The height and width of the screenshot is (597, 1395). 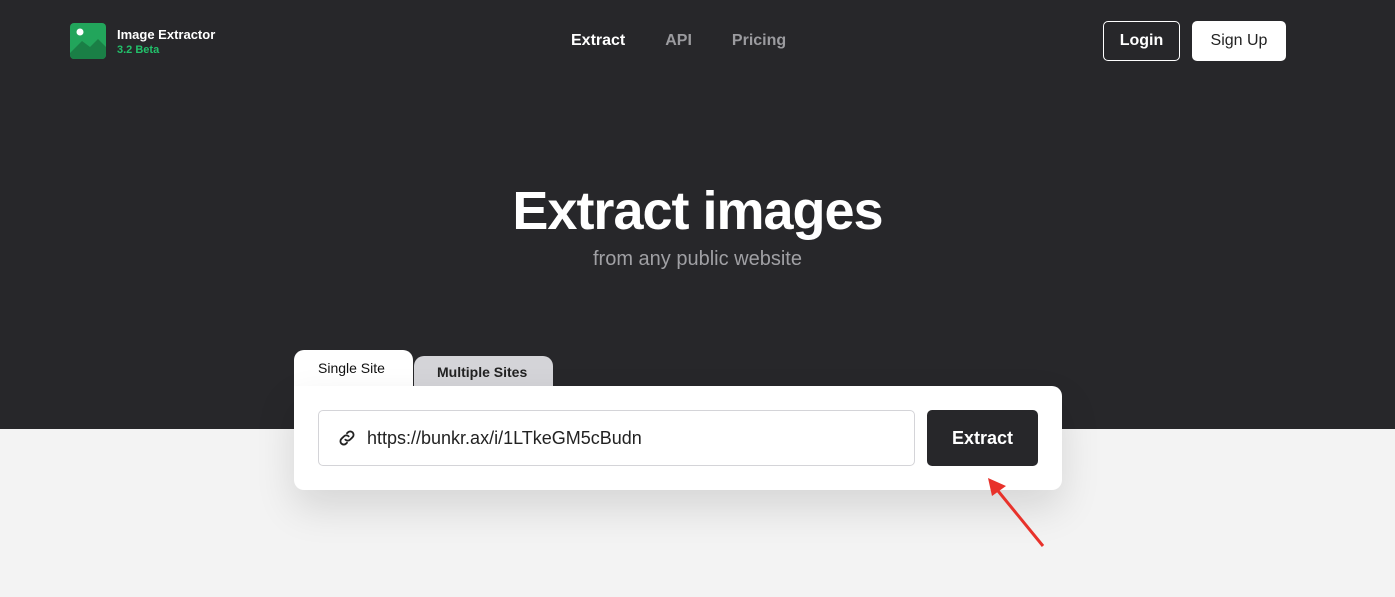 I want to click on brand-logo: Image Extractor 3.2 Beta, so click(x=142, y=41).